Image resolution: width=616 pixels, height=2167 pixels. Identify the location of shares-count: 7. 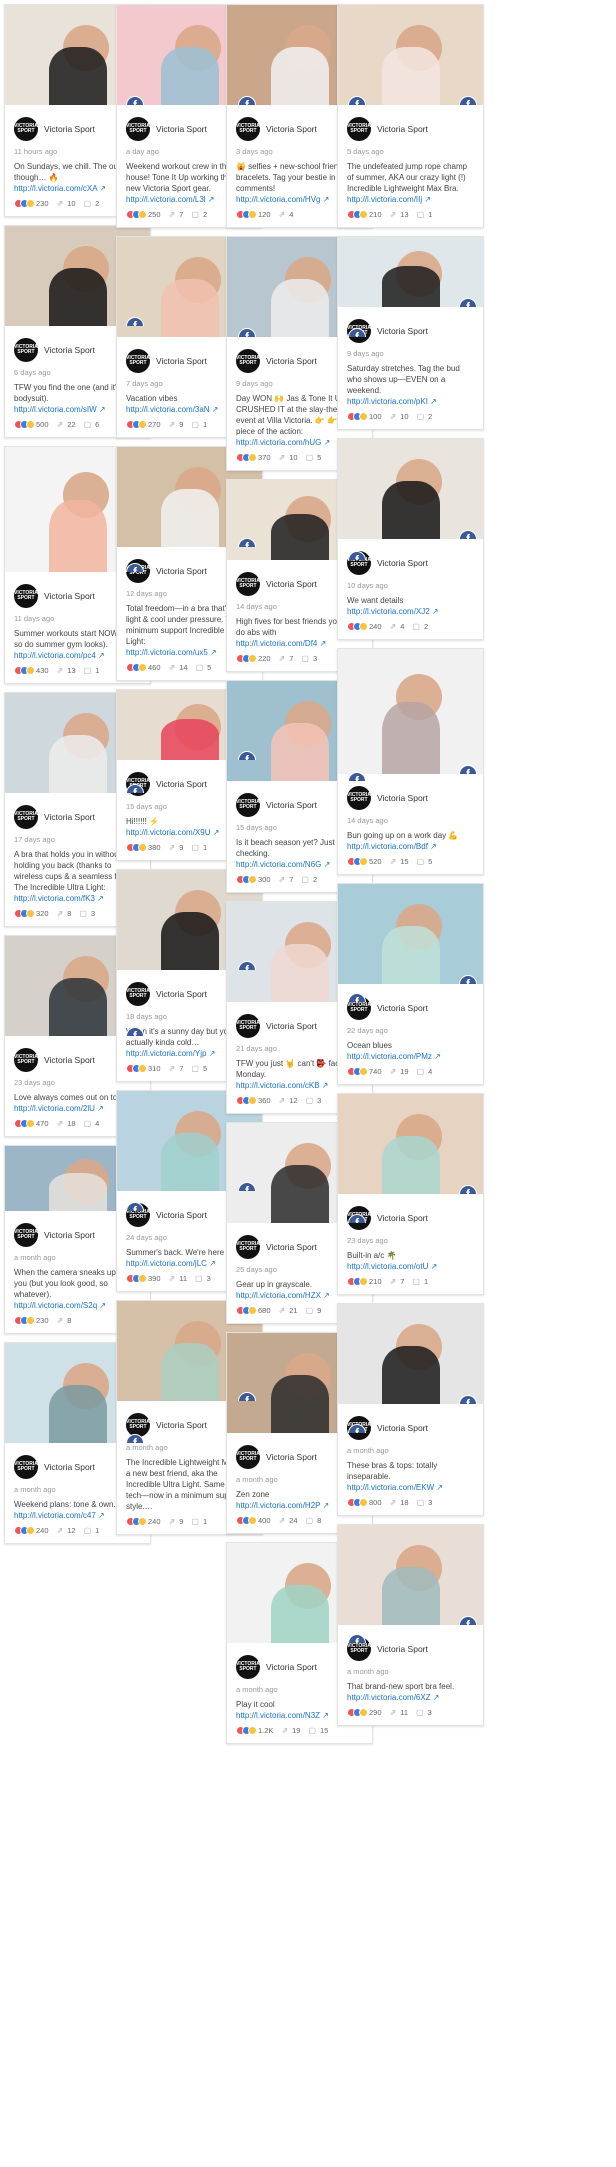
(181, 214).